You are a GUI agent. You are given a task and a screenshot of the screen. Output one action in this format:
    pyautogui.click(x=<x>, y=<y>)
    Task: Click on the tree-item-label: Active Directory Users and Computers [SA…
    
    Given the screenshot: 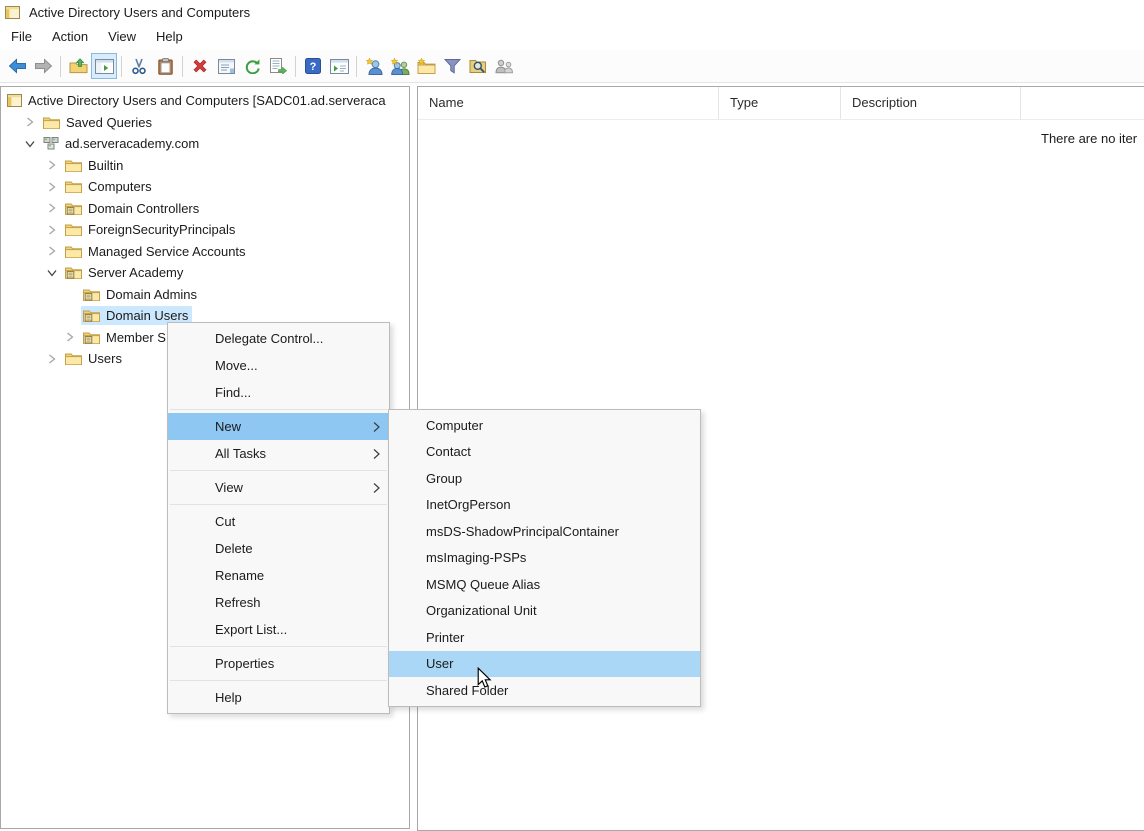 What is the action you would take?
    pyautogui.click(x=207, y=101)
    